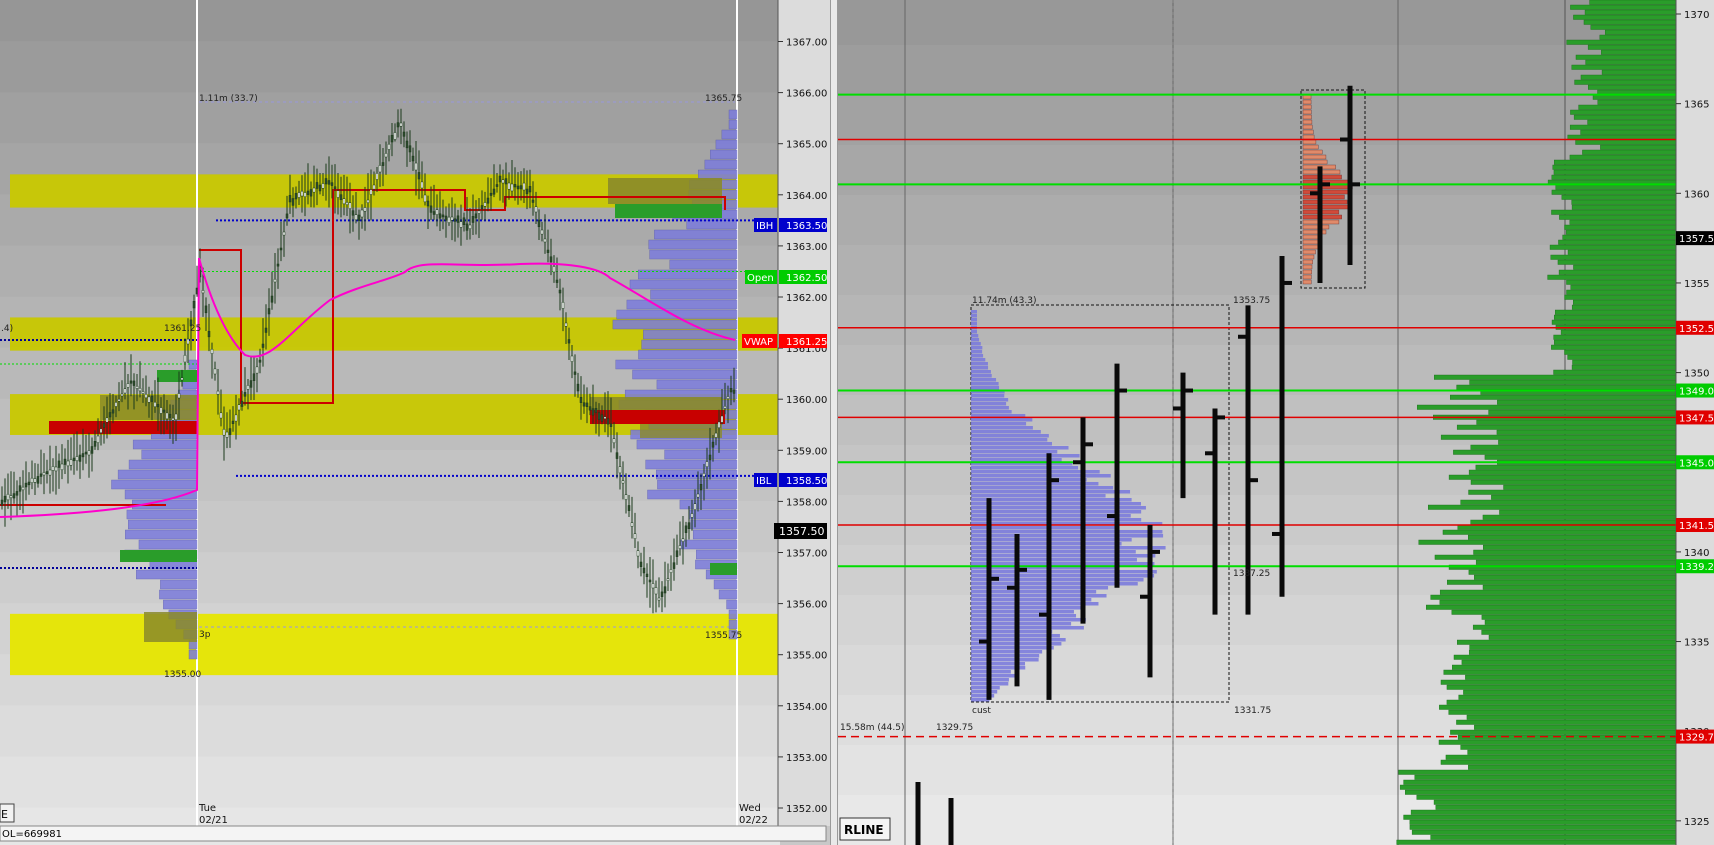  I want to click on price-tick-label: 1354.00, so click(806, 707).